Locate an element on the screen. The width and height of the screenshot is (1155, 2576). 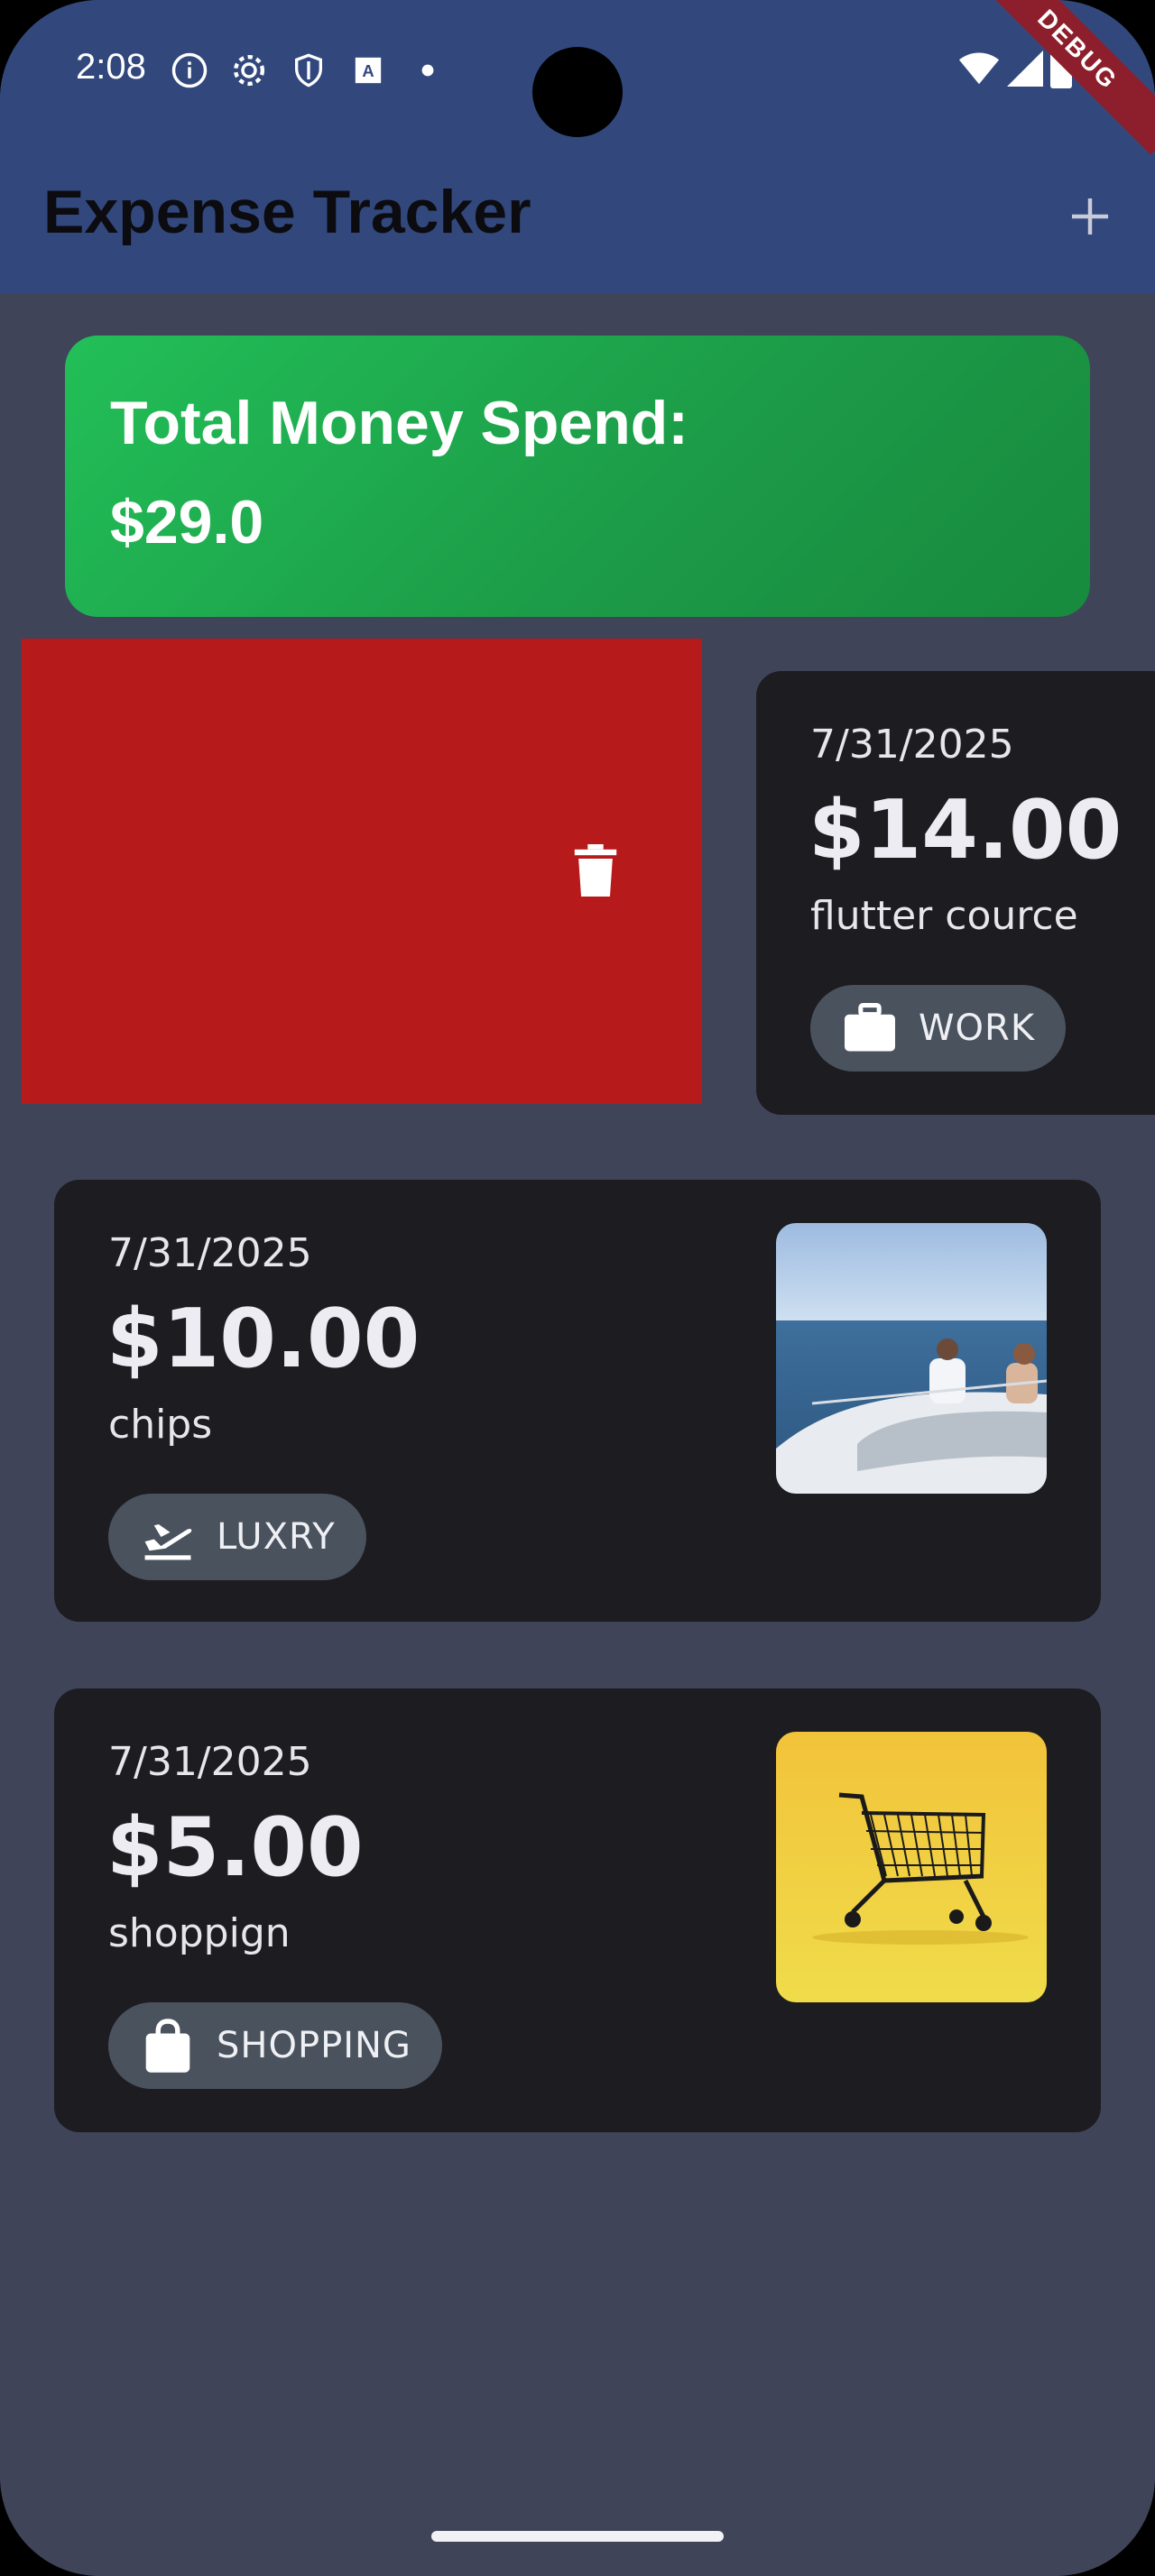
total-value: $29.0 is located at coordinates (187, 523).